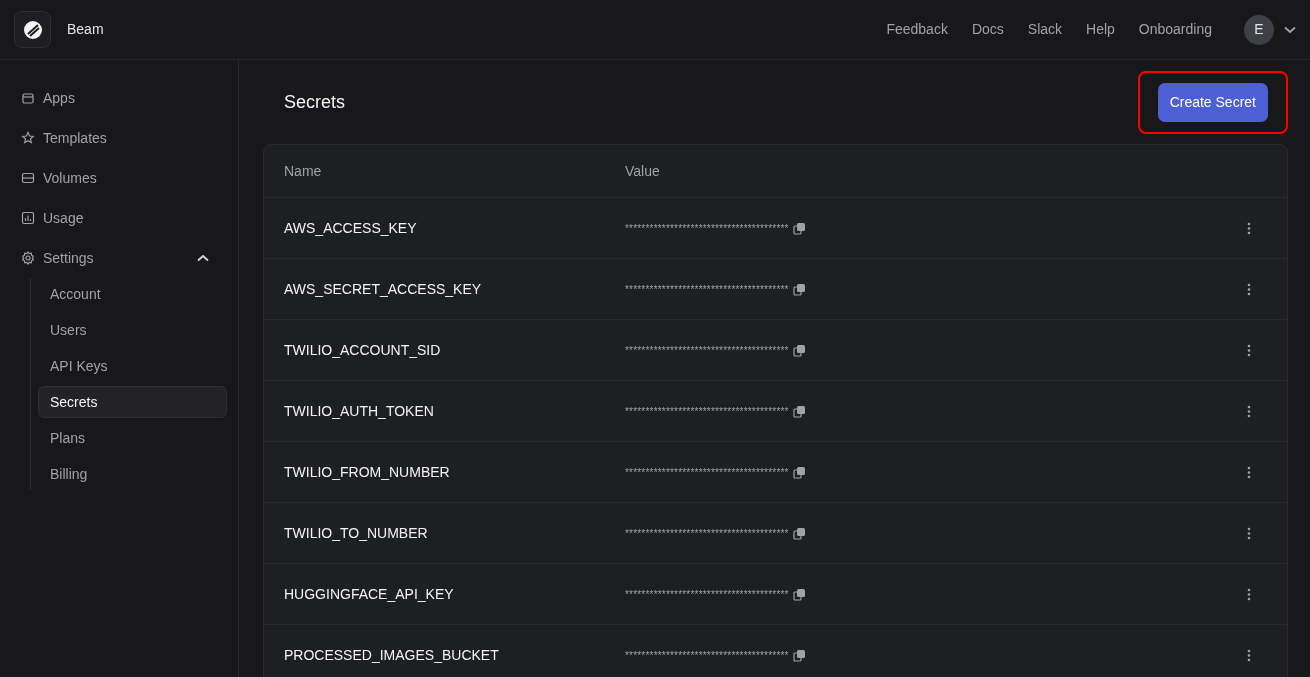 This screenshot has height=677, width=1310. I want to click on sidebar-subitem: API Keys, so click(132, 366).